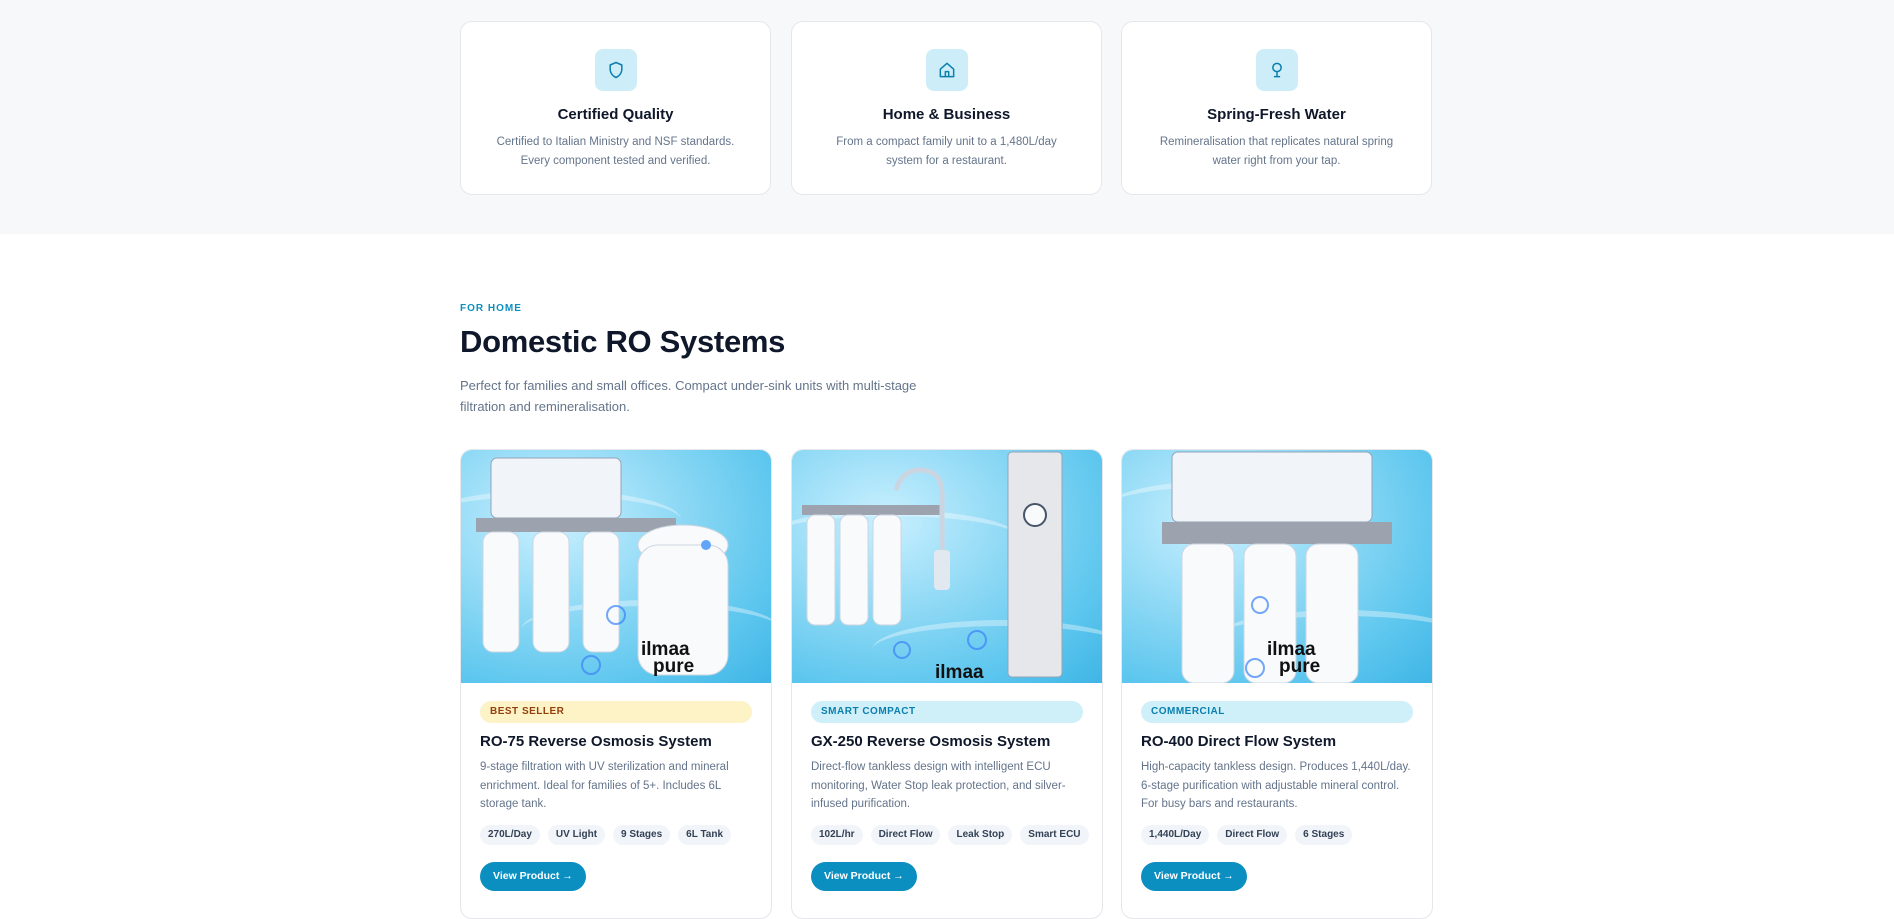 The width and height of the screenshot is (1894, 919). What do you see at coordinates (510, 835) in the screenshot?
I see `spec-tag: 270L/Day` at bounding box center [510, 835].